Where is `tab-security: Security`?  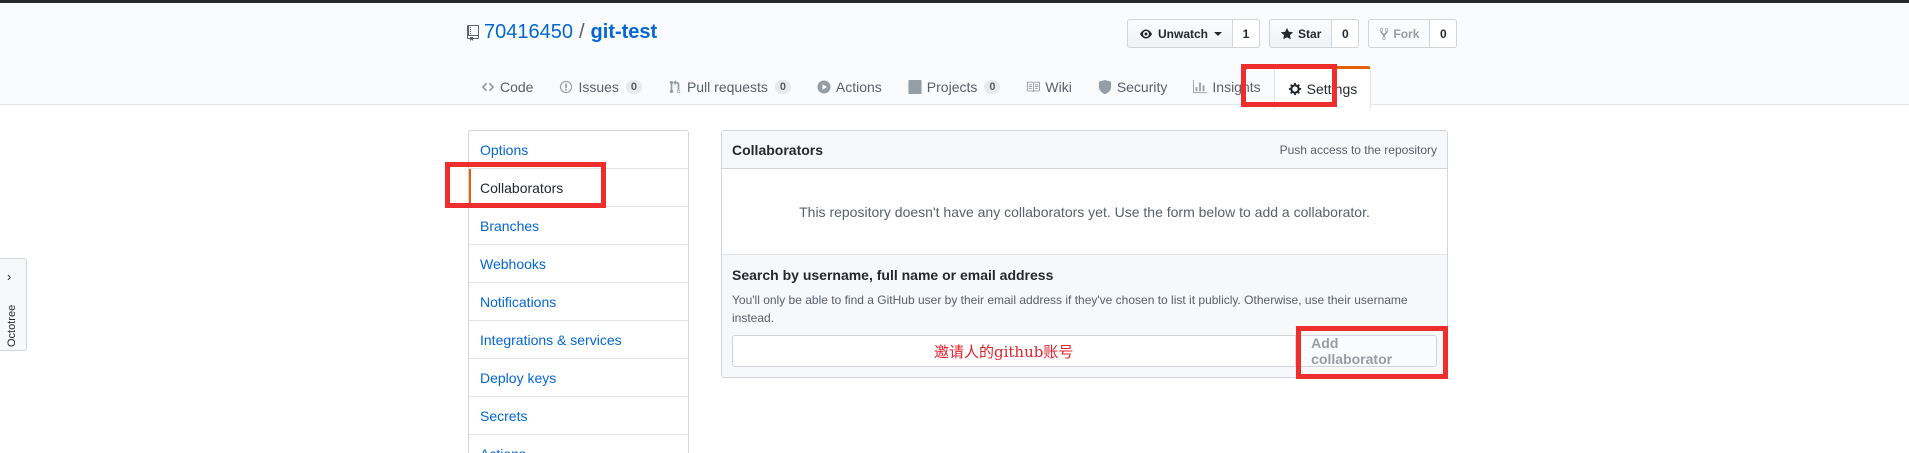
tab-security: Security is located at coordinates (1133, 87).